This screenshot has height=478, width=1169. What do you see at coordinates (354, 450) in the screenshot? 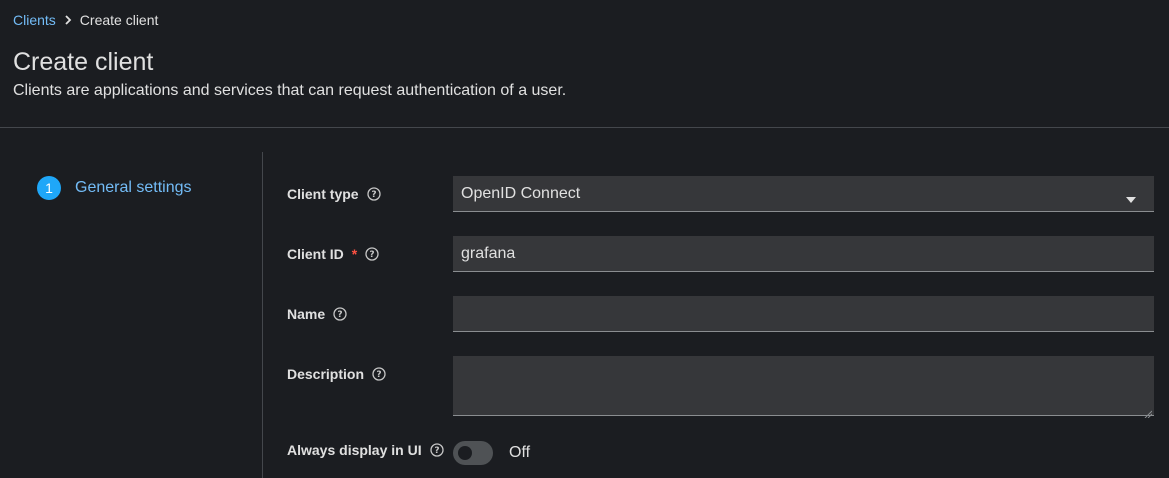
I see `always-display-label-text: Always display in UI` at bounding box center [354, 450].